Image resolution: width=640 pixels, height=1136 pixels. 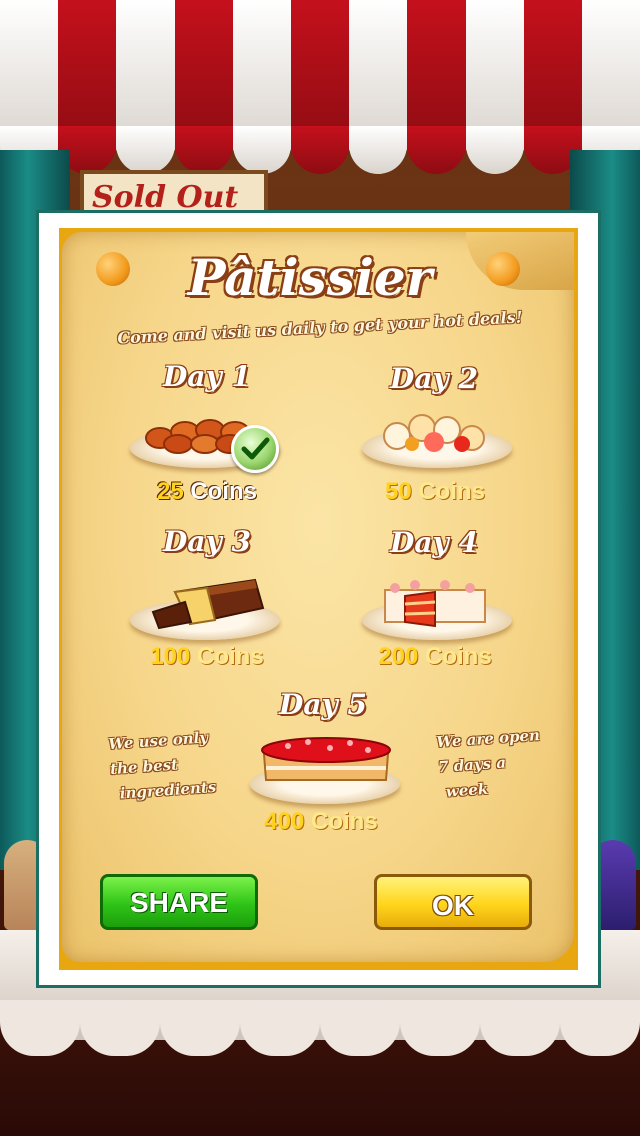 What do you see at coordinates (170, 491) in the screenshot?
I see `day-1-coins-value: 25` at bounding box center [170, 491].